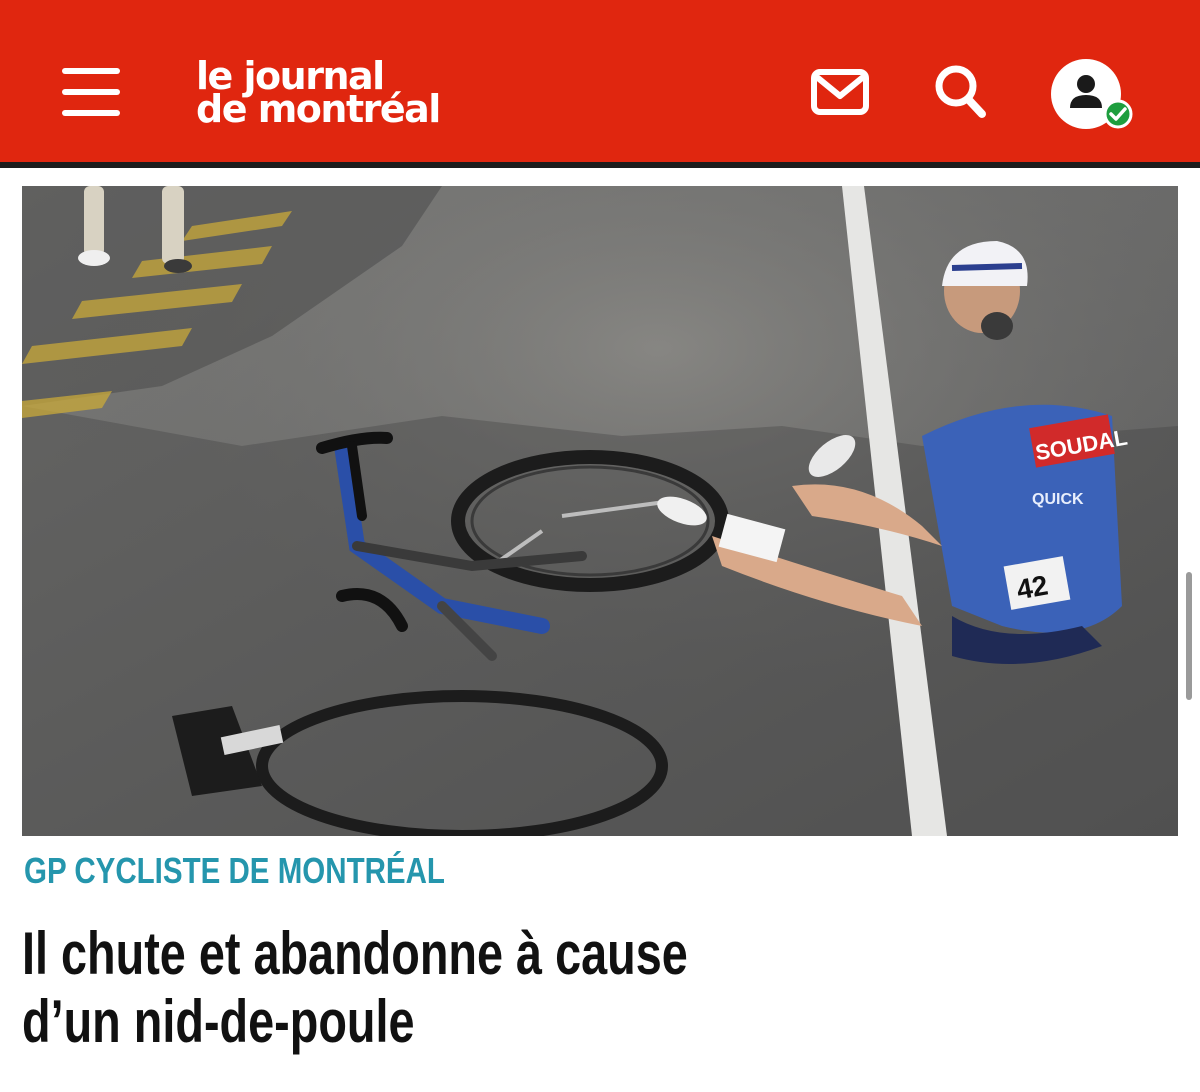 The image size is (1200, 1092). I want to click on newsletter-button, so click(840, 92).